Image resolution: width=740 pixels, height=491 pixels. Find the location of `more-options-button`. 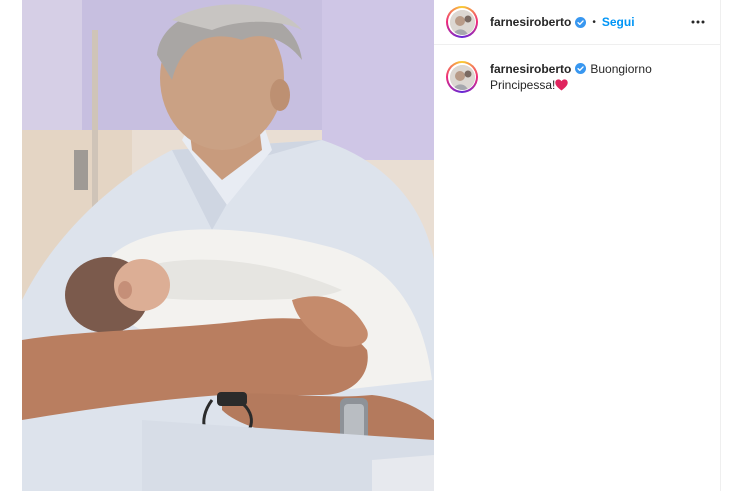

more-options-button is located at coordinates (698, 22).